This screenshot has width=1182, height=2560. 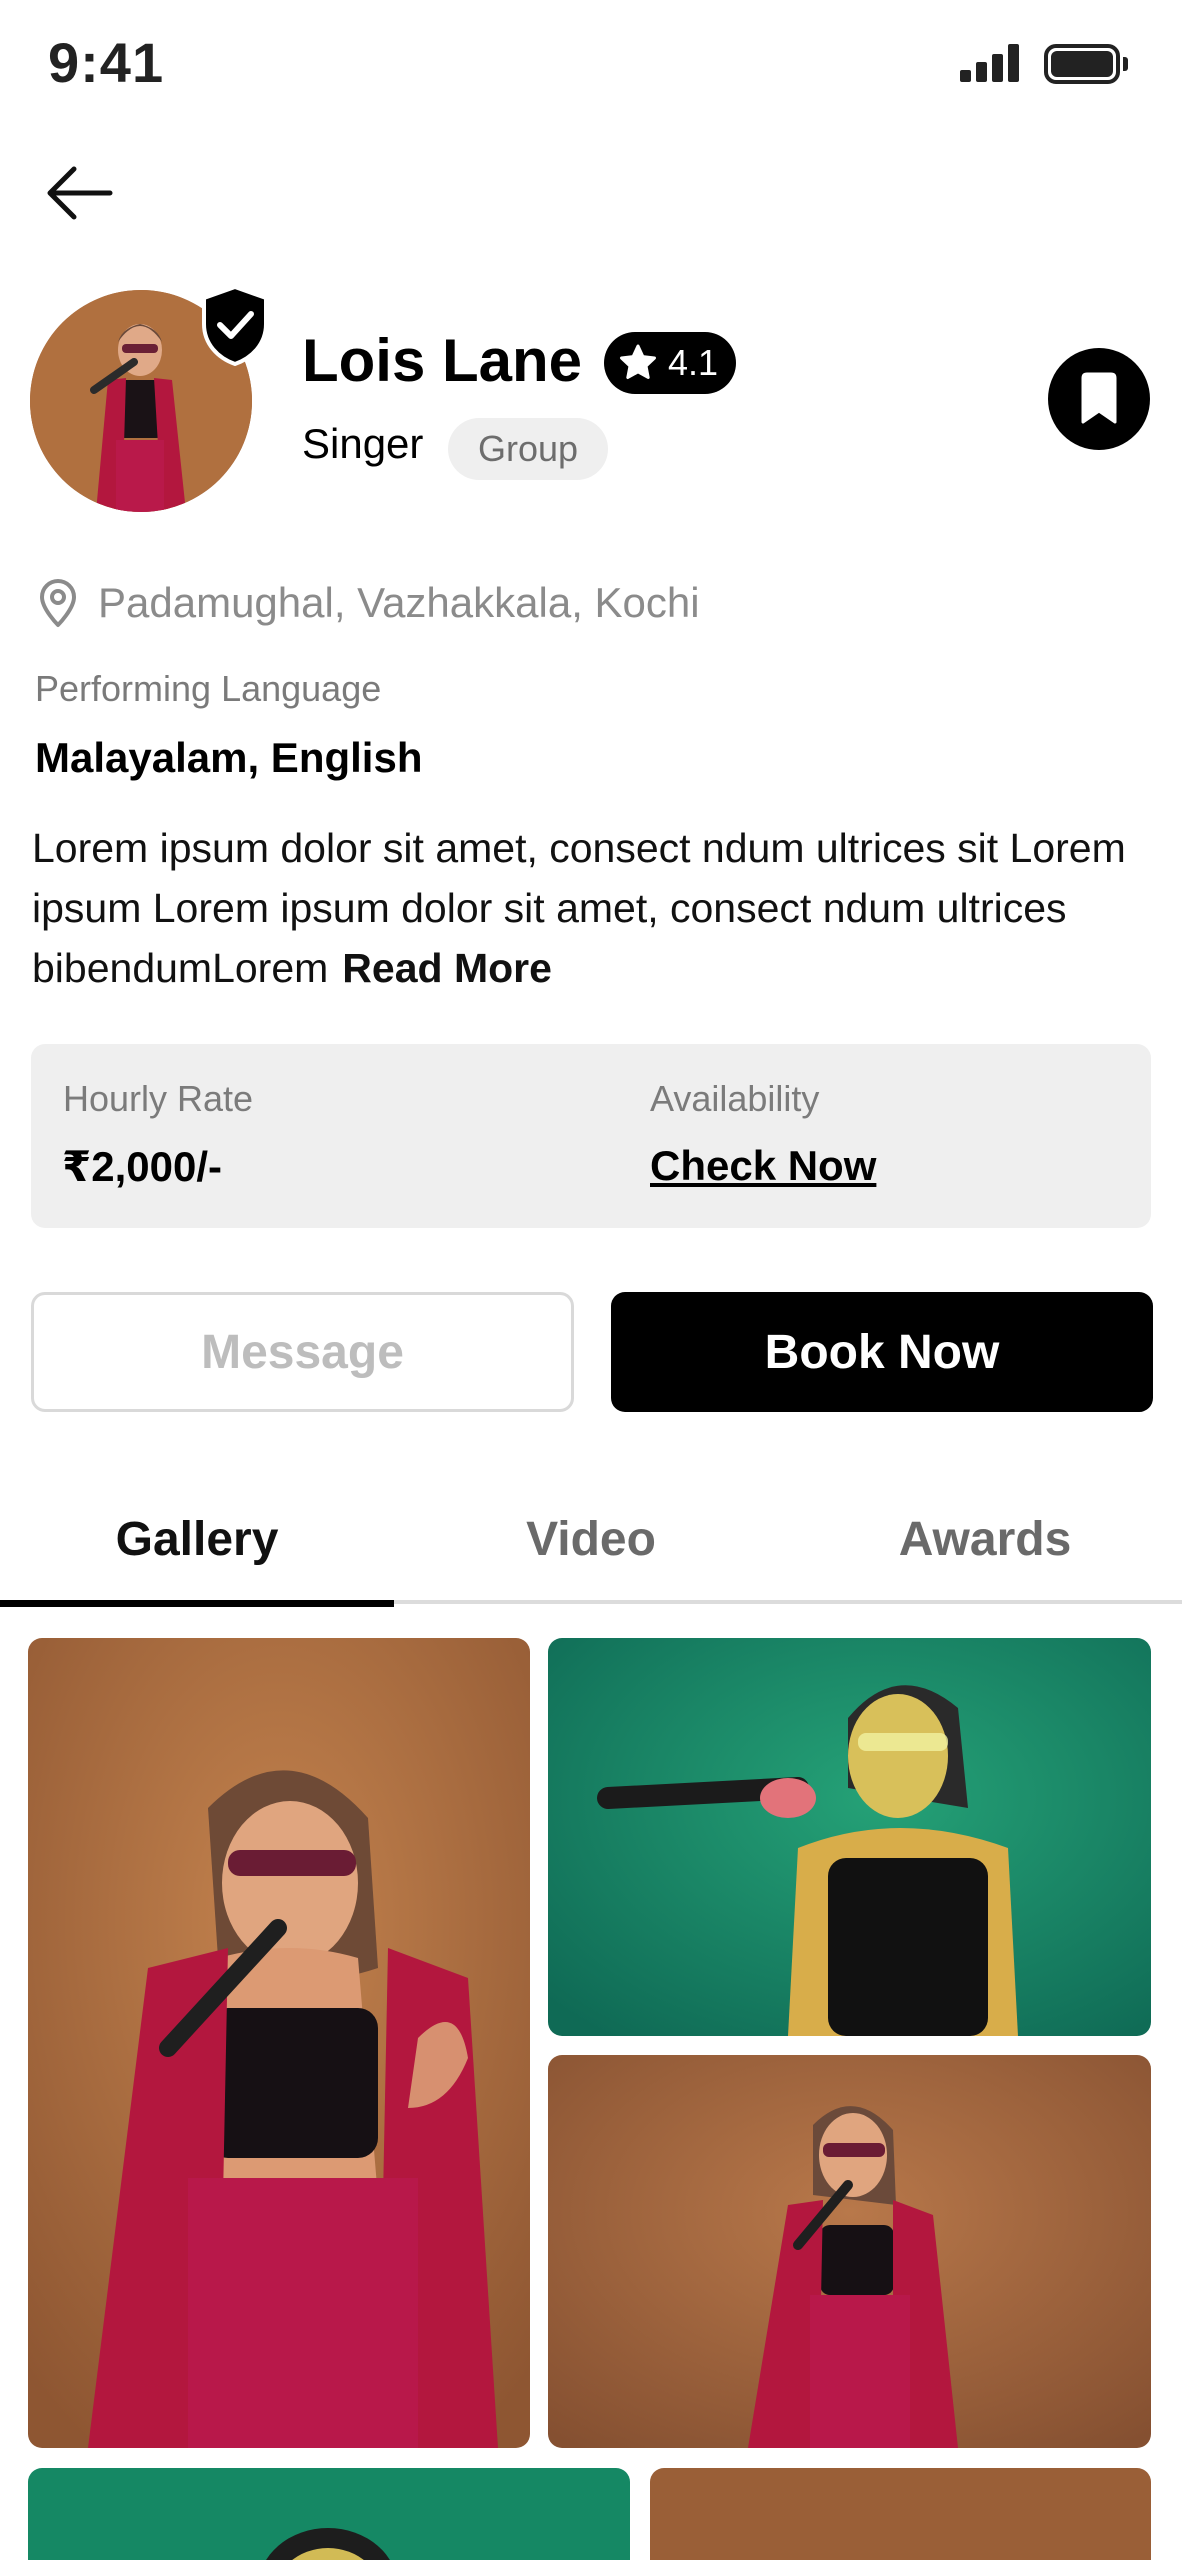 What do you see at coordinates (591, 65) in the screenshot?
I see `status-bar: 9:41` at bounding box center [591, 65].